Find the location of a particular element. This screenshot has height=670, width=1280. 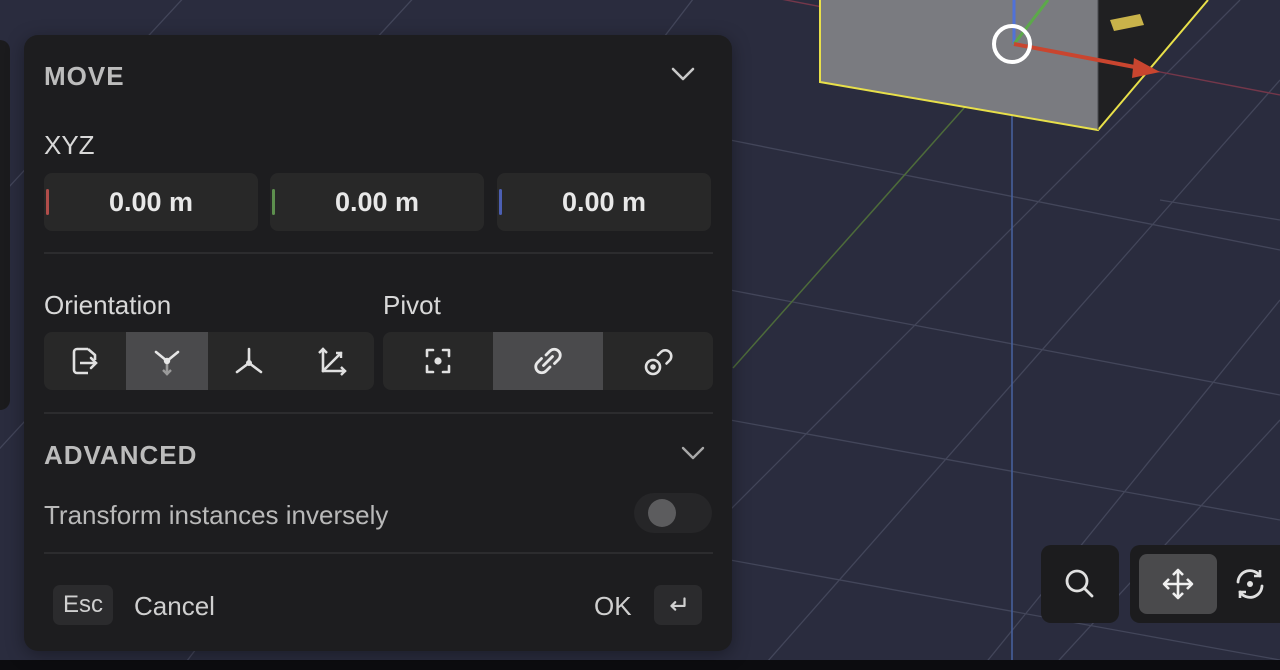

toggle-knob is located at coordinates (662, 513).